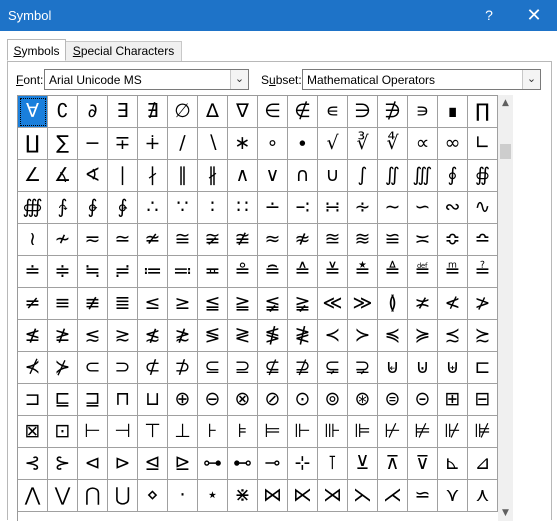 Image resolution: width=557 pixels, height=521 pixels. What do you see at coordinates (213, 496) in the screenshot?
I see `symbol-cell: ⋆` at bounding box center [213, 496].